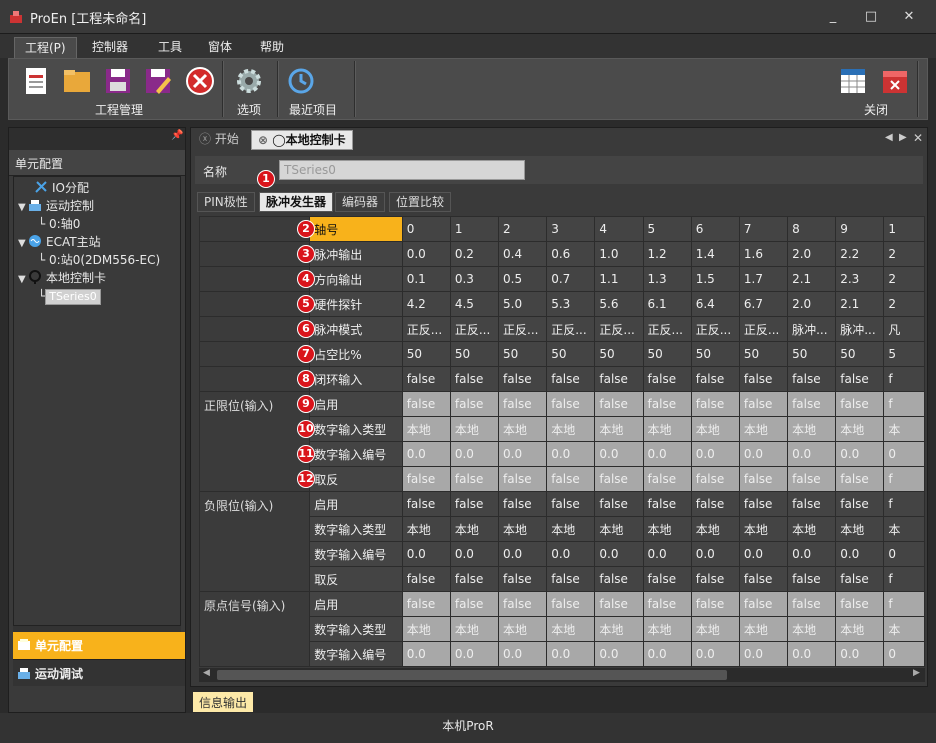  Describe the element at coordinates (571, 254) in the screenshot. I see `value-cell: 0.6` at that location.